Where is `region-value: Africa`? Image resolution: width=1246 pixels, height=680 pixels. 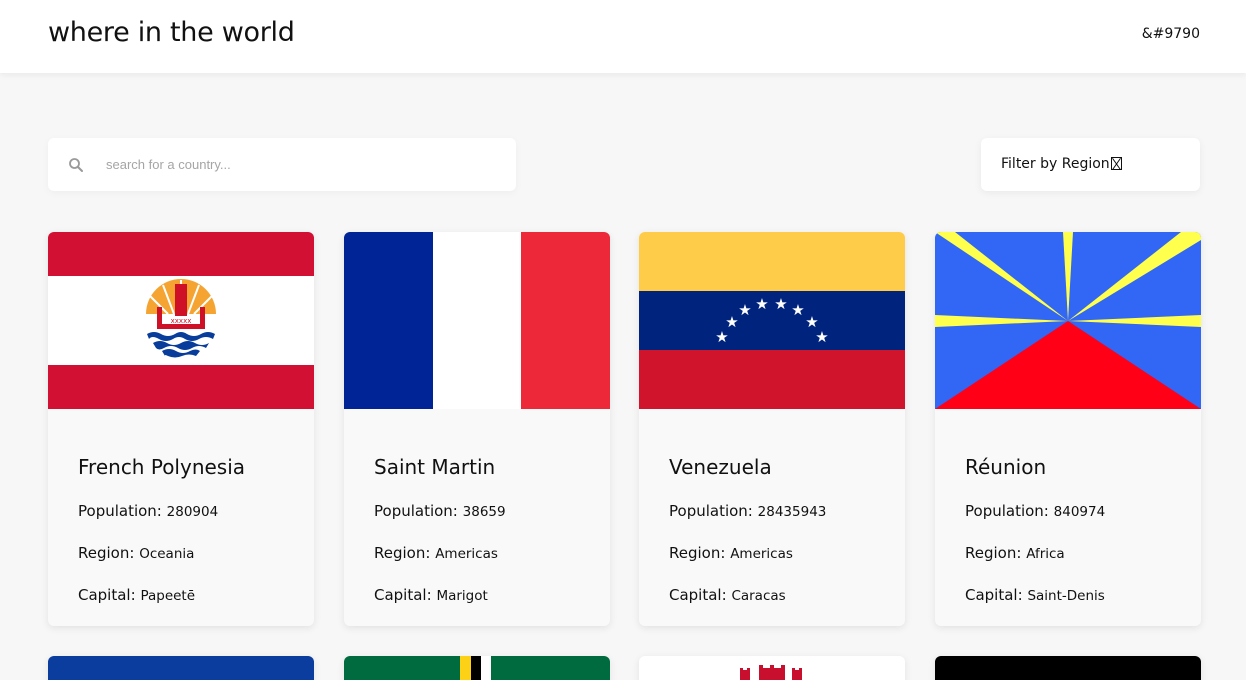 region-value: Africa is located at coordinates (1045, 554).